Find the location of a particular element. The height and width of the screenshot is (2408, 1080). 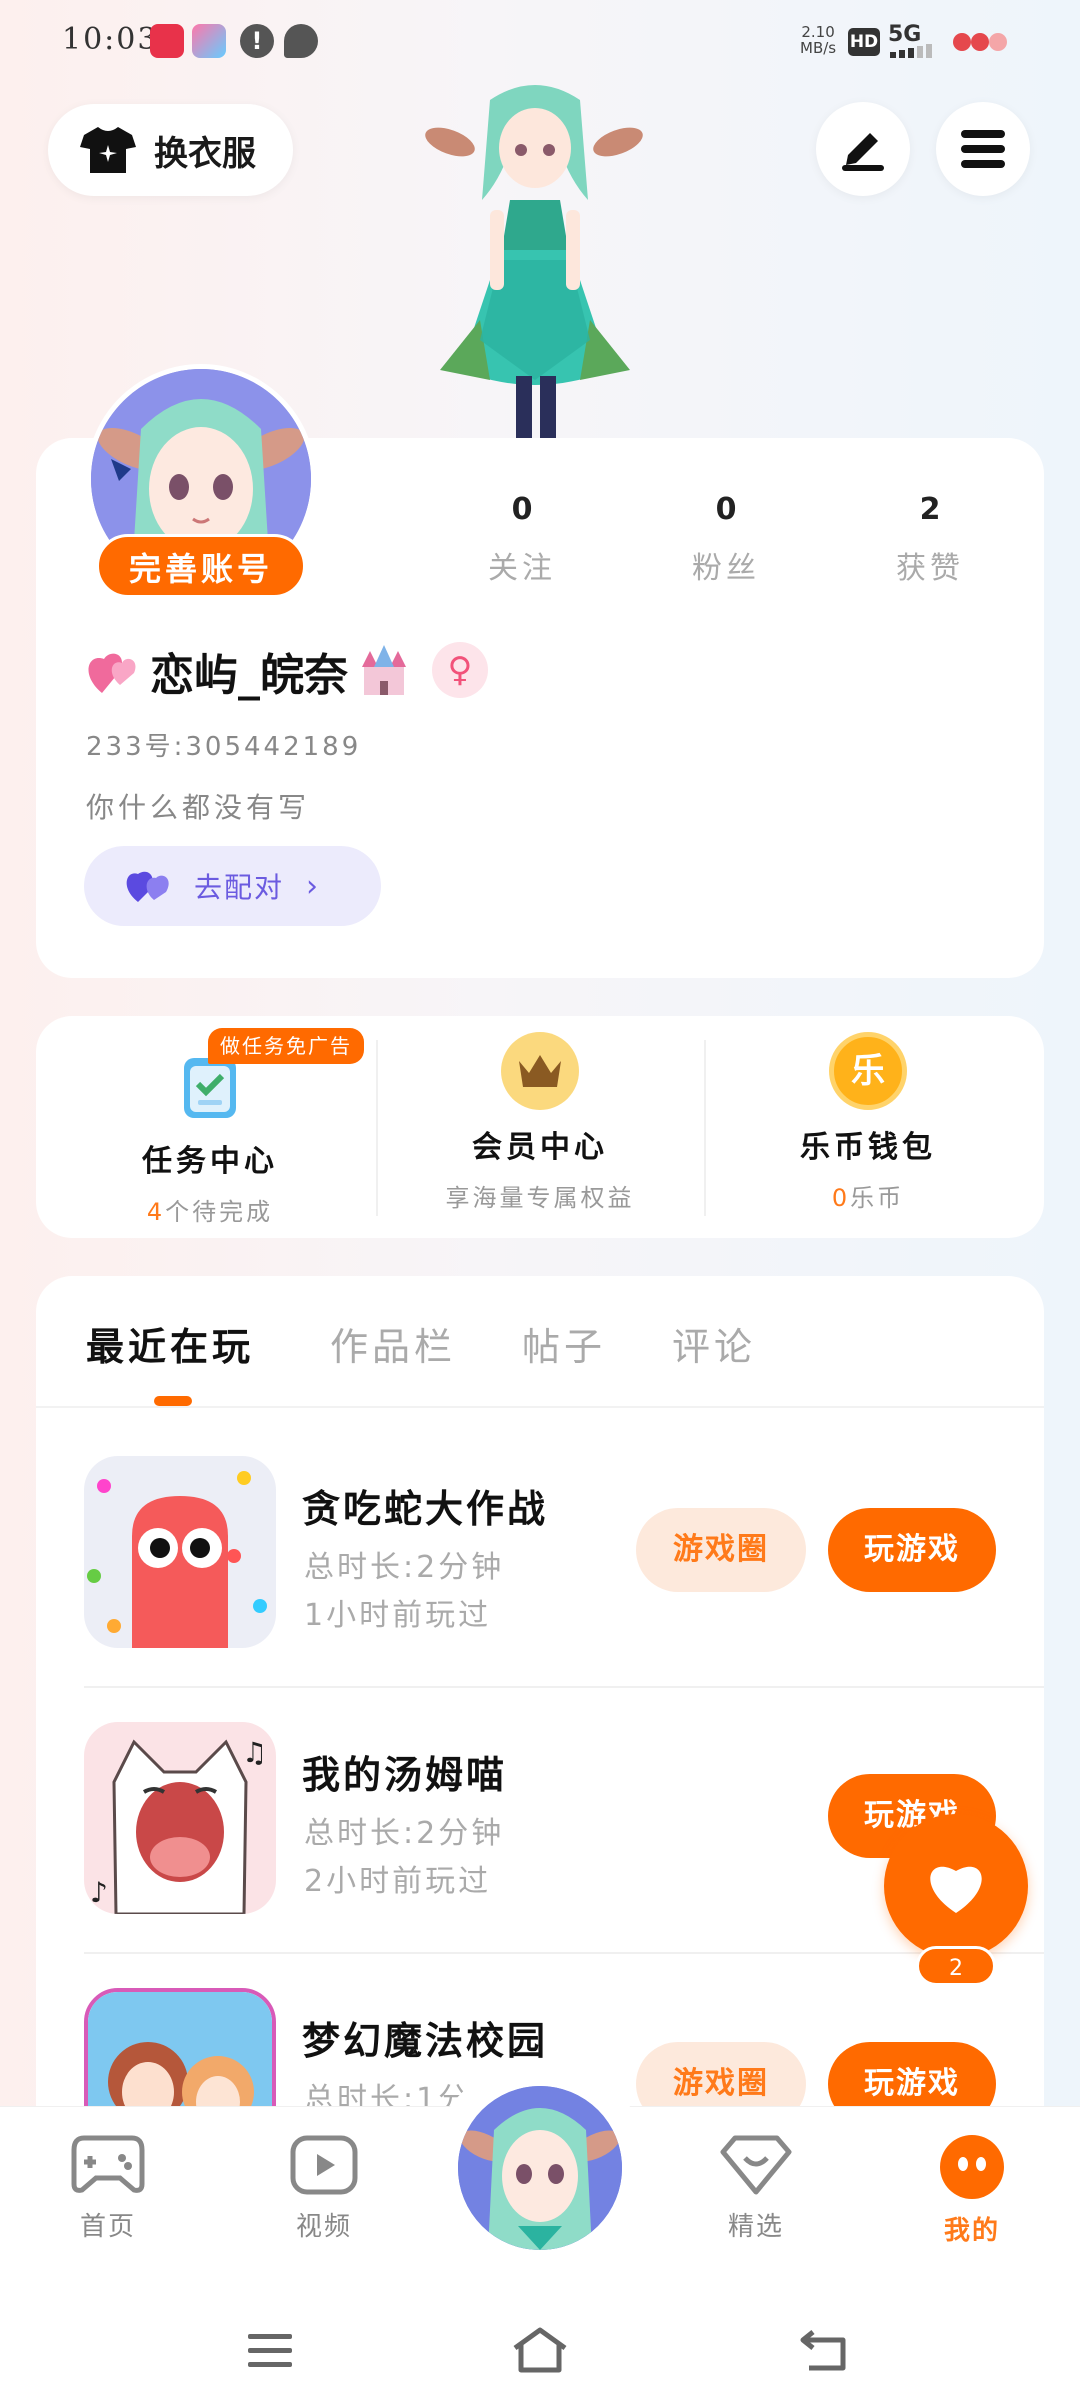

username-row: 恋屿_皖奈 is located at coordinates (249, 671).